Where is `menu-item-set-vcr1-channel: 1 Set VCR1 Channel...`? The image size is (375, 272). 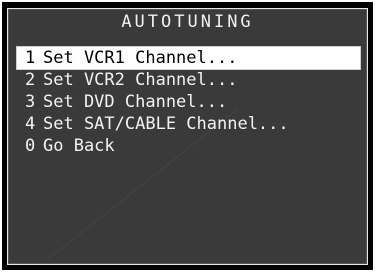
menu-item-set-vcr1-channel: 1 Set VCR1 Channel... is located at coordinates (188, 58).